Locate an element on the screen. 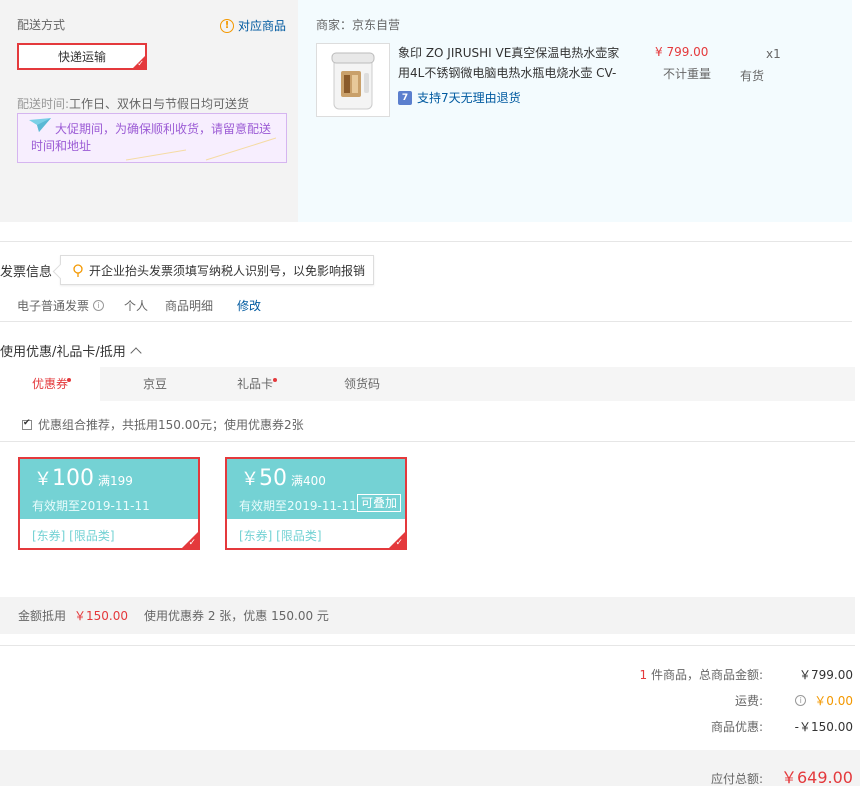  stackable-badge: 可叠加 is located at coordinates (379, 503).